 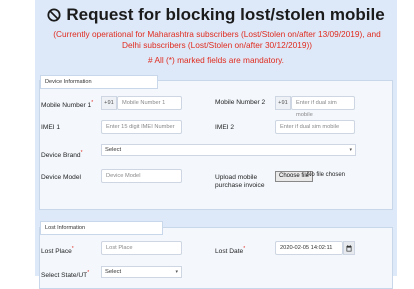 What do you see at coordinates (315, 127) in the screenshot?
I see `imei2-input: Enter if dual sim mobile` at bounding box center [315, 127].